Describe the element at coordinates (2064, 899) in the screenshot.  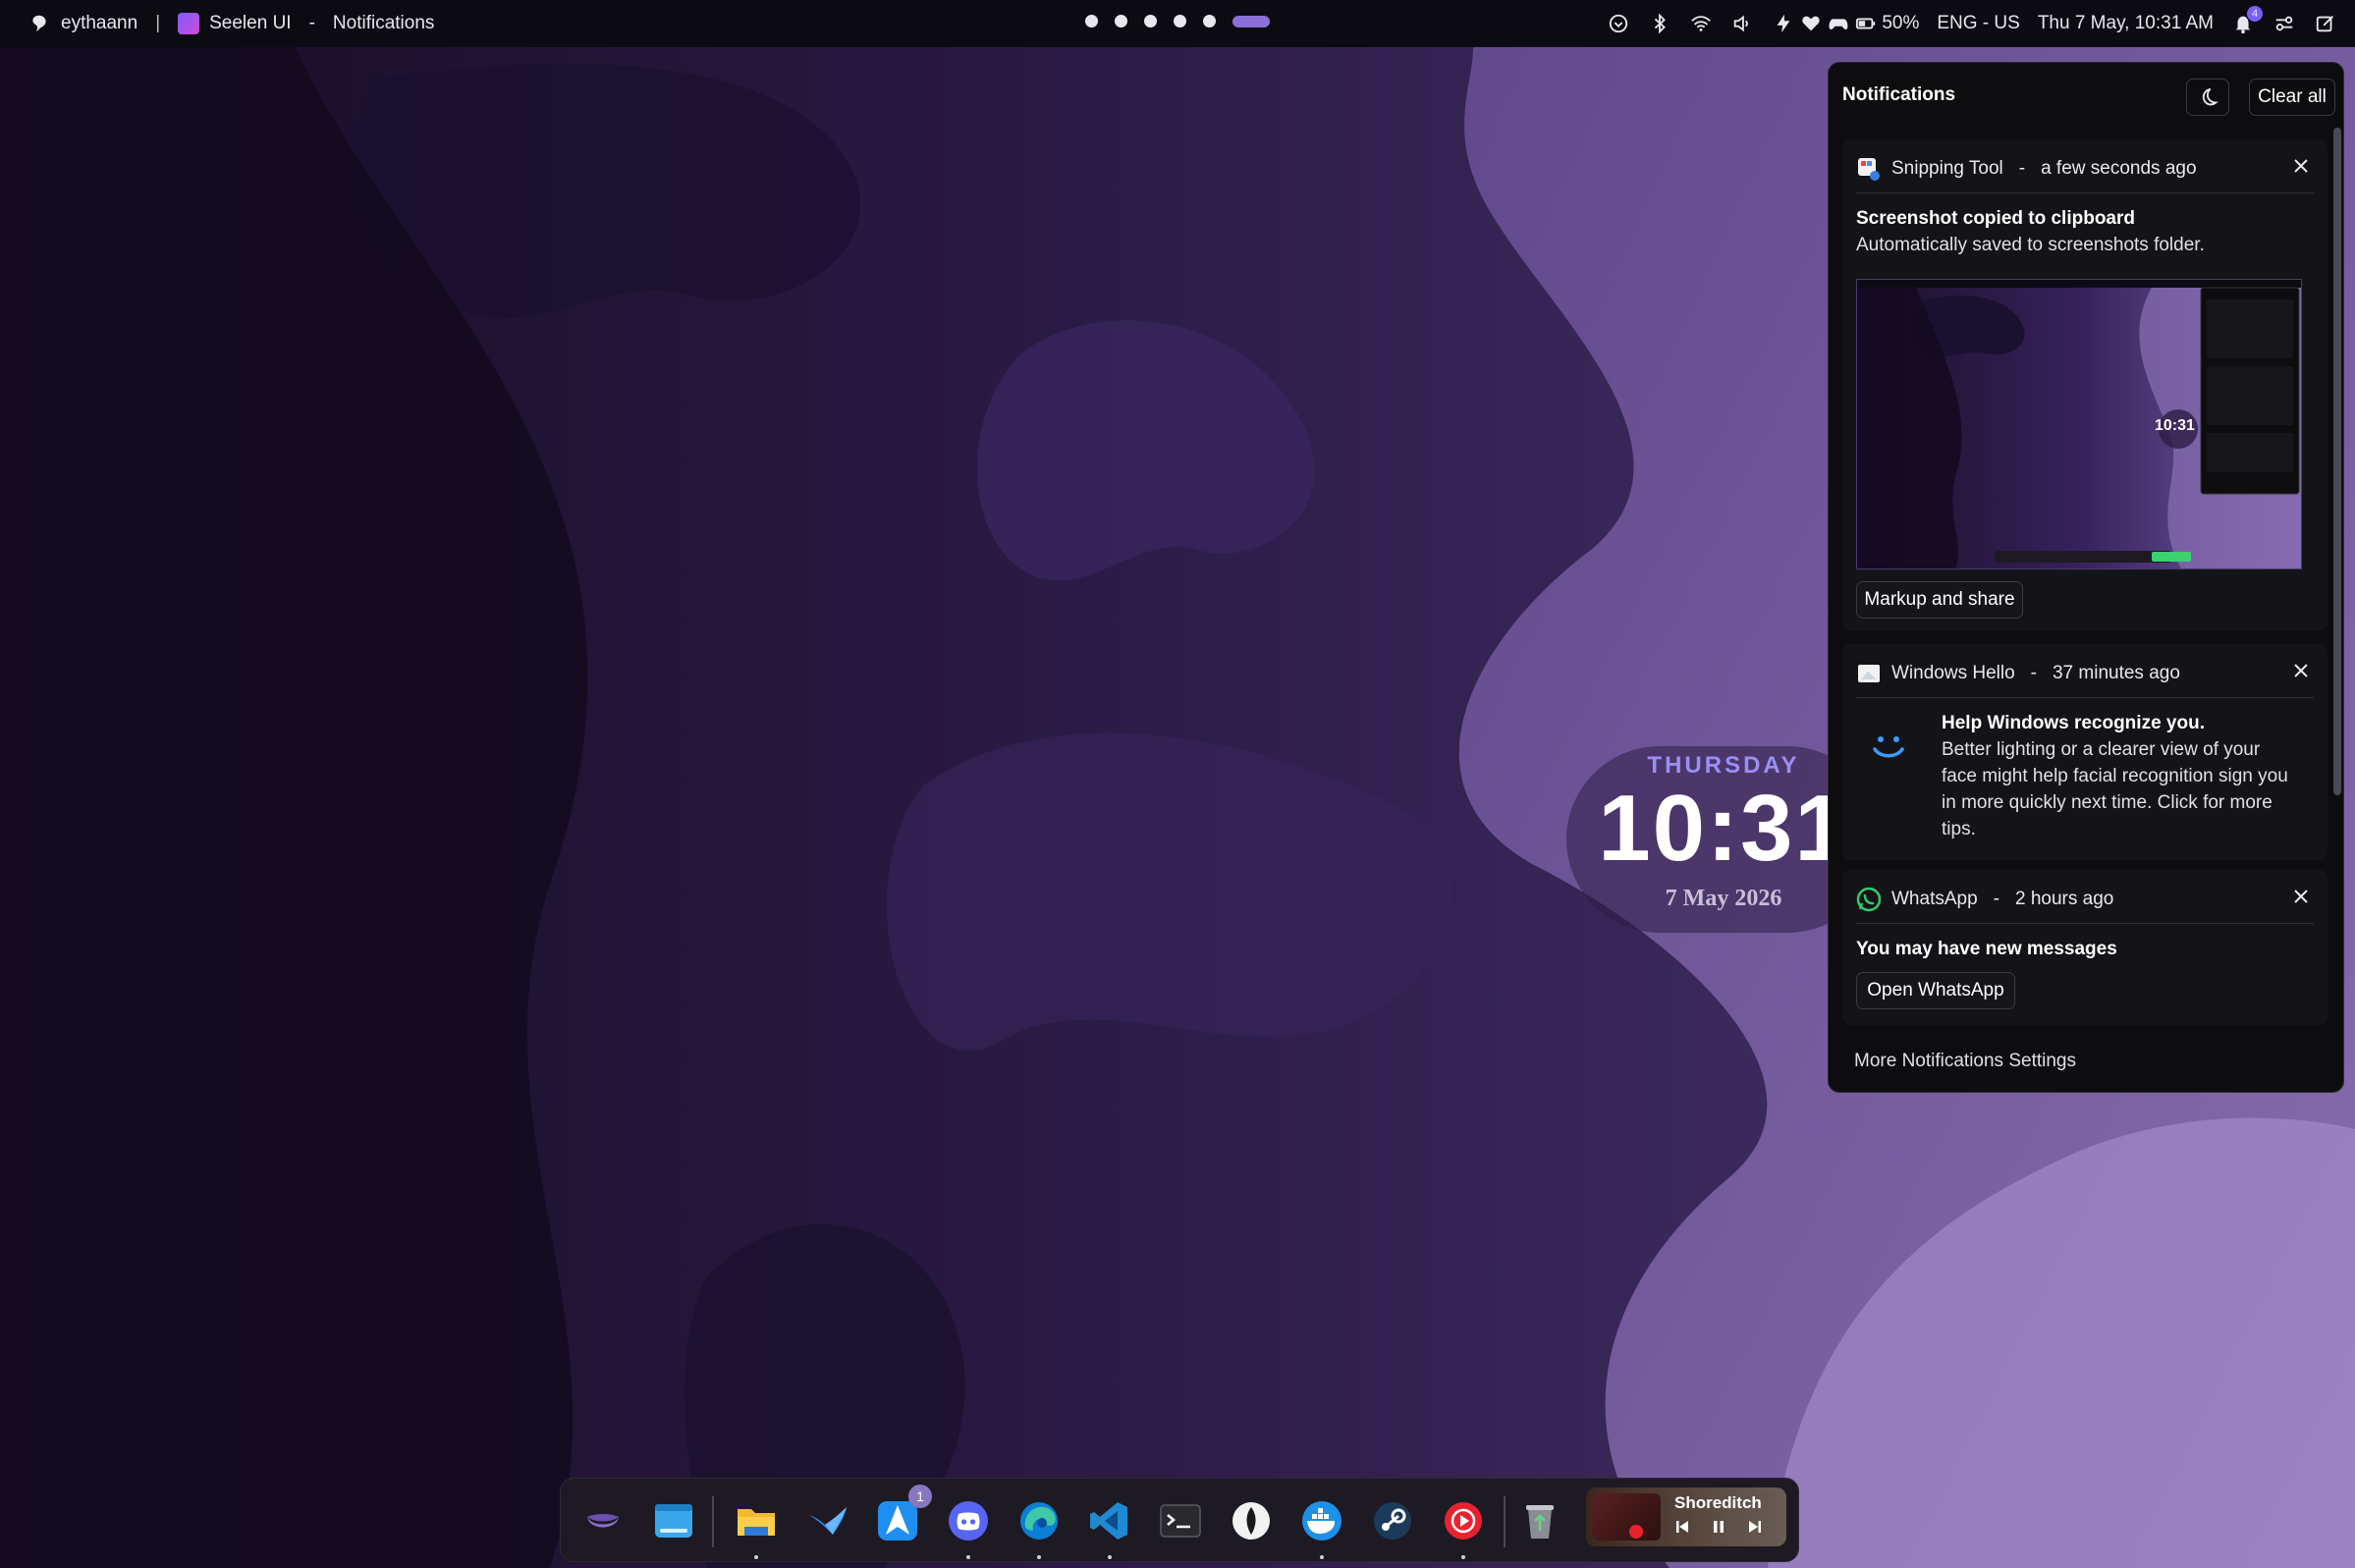
I see `notification-time: 2 hours ago` at that location.